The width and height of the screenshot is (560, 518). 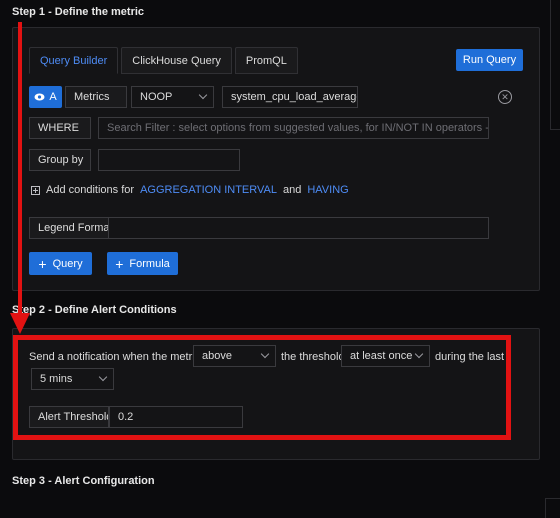 I want to click on annotation-arrow-head, so click(x=20, y=323).